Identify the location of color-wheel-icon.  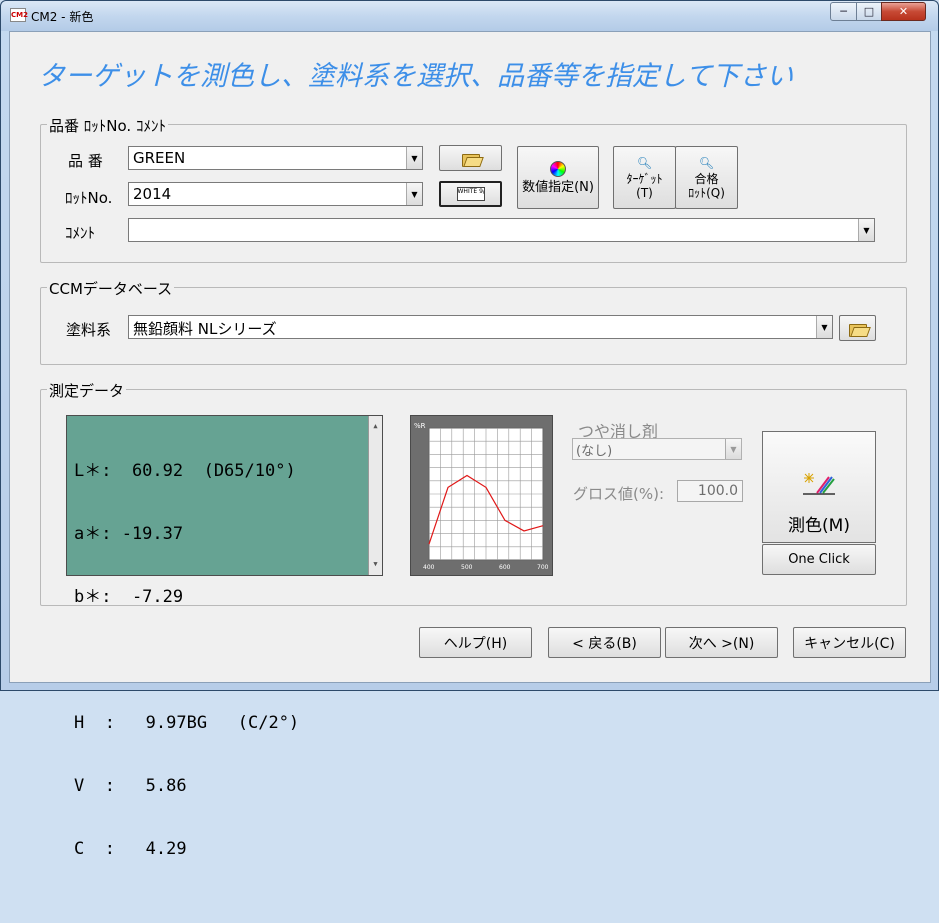
(558, 168).